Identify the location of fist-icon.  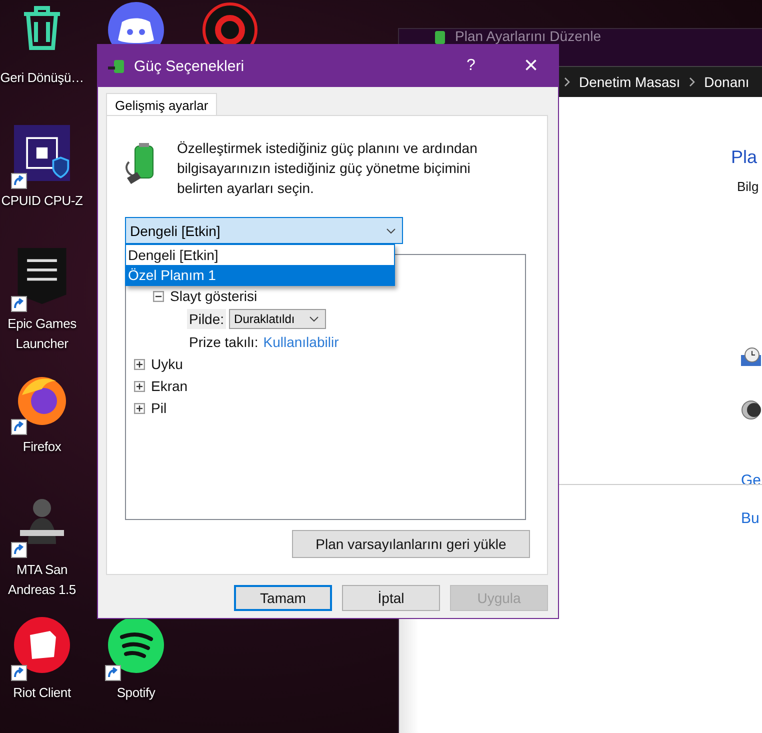
(42, 645).